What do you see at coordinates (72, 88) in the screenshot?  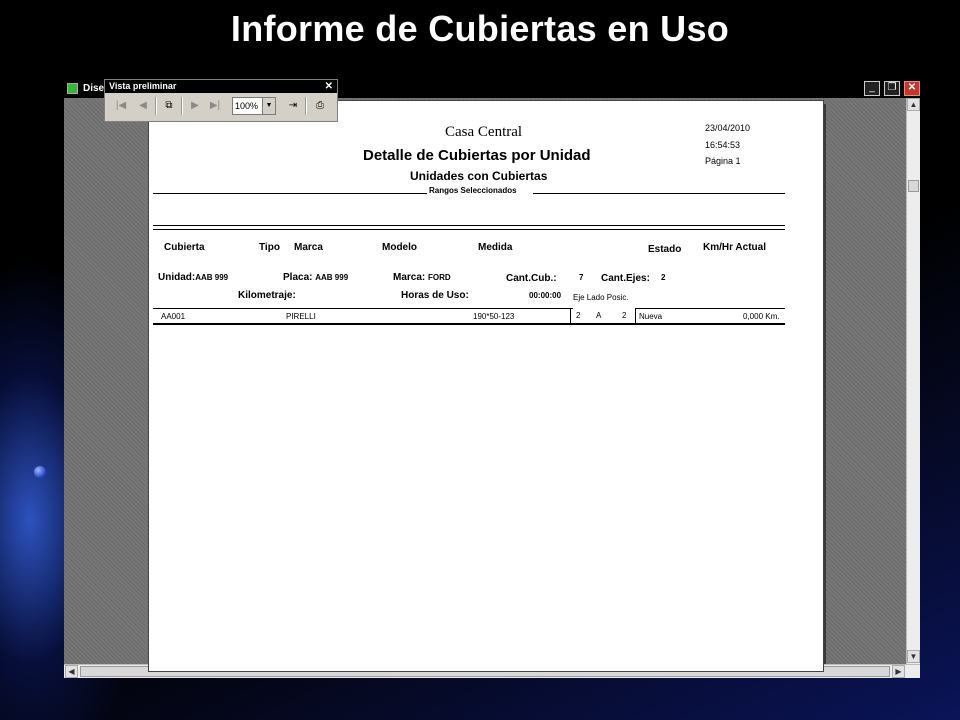 I see `app-icon` at bounding box center [72, 88].